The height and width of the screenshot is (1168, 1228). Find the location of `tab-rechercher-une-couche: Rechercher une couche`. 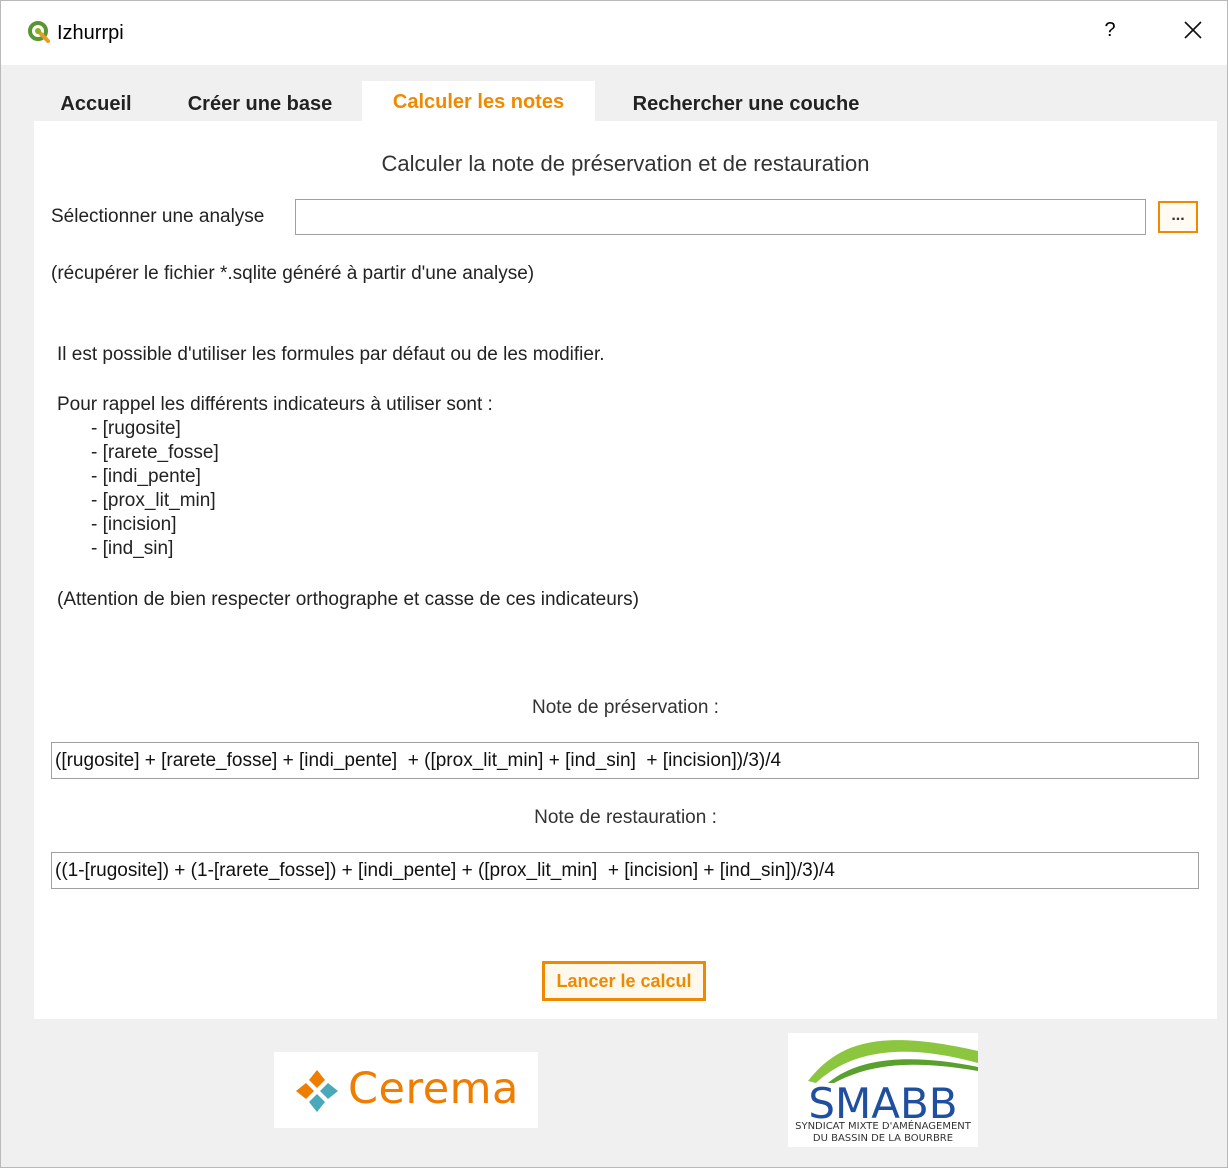

tab-rechercher-une-couche: Rechercher une couche is located at coordinates (746, 101).